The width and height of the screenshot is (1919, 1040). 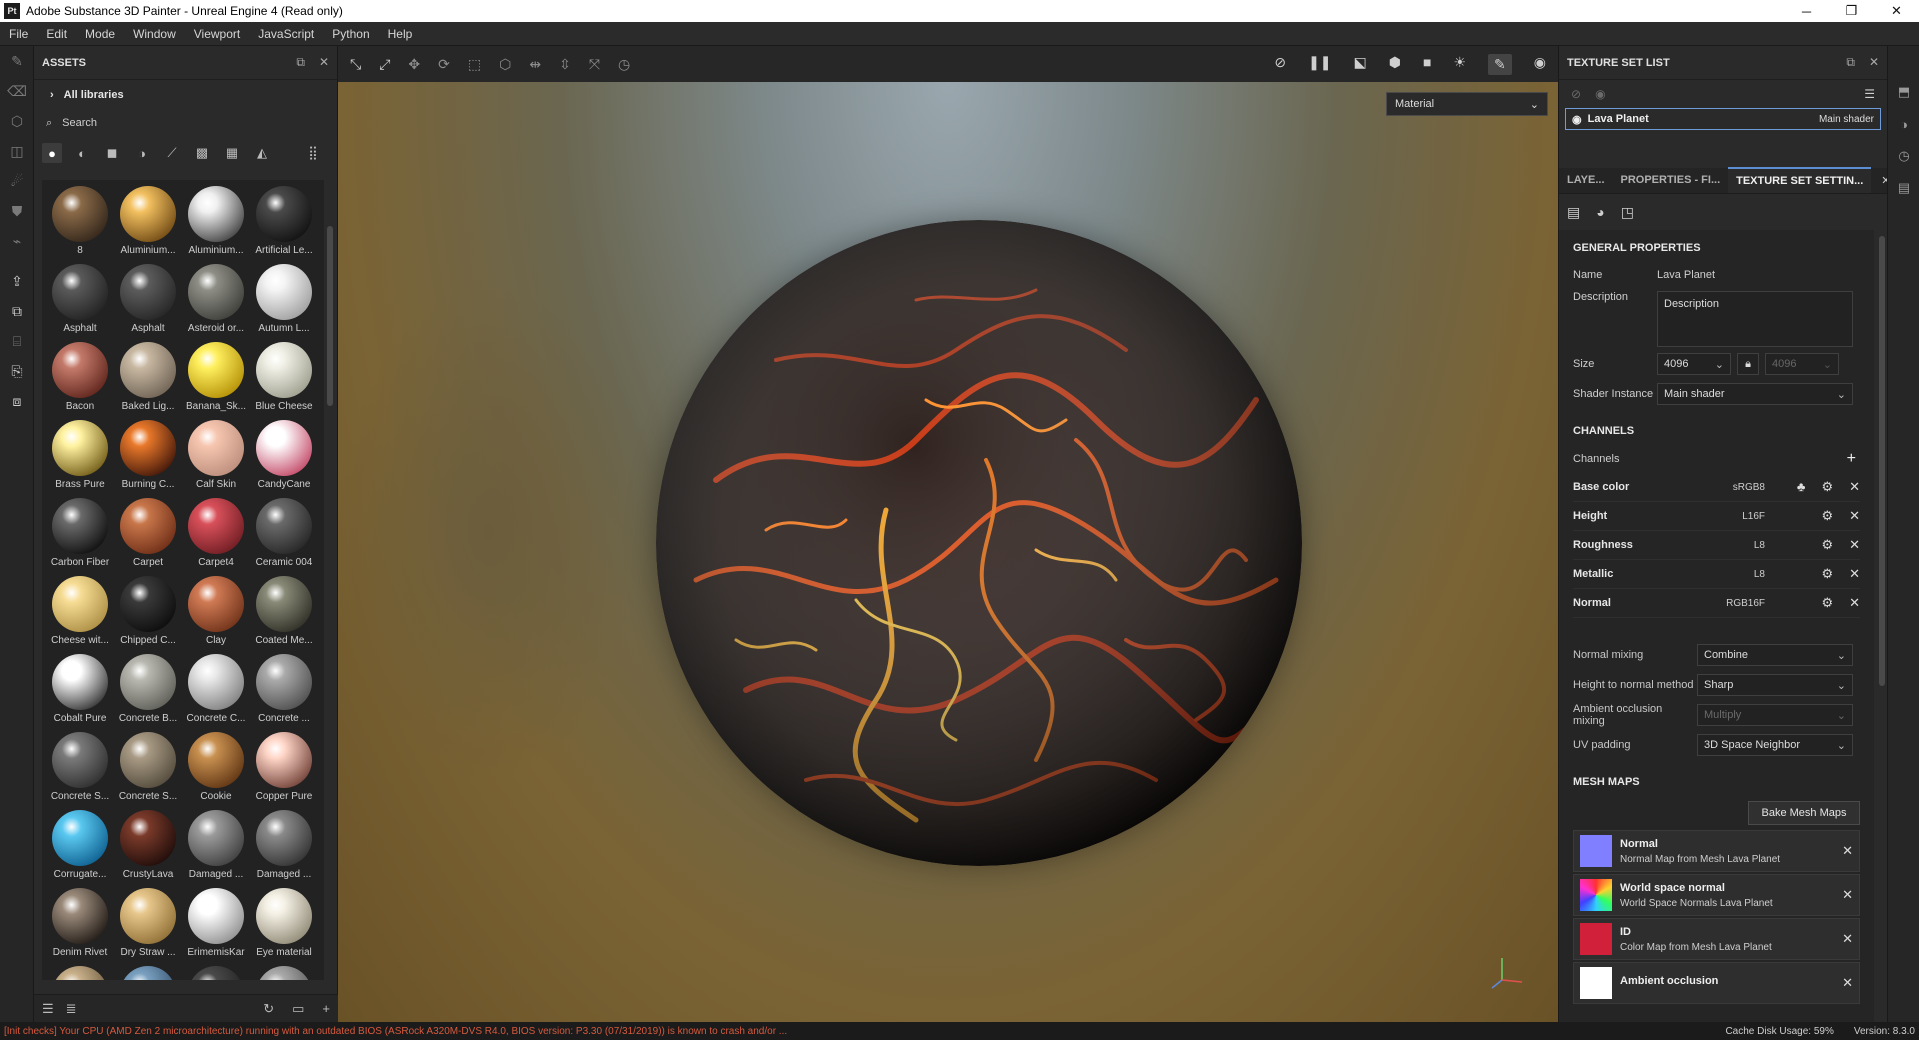 What do you see at coordinates (1827, 603) in the screenshot?
I see `channel-settings-icon: ⚙` at bounding box center [1827, 603].